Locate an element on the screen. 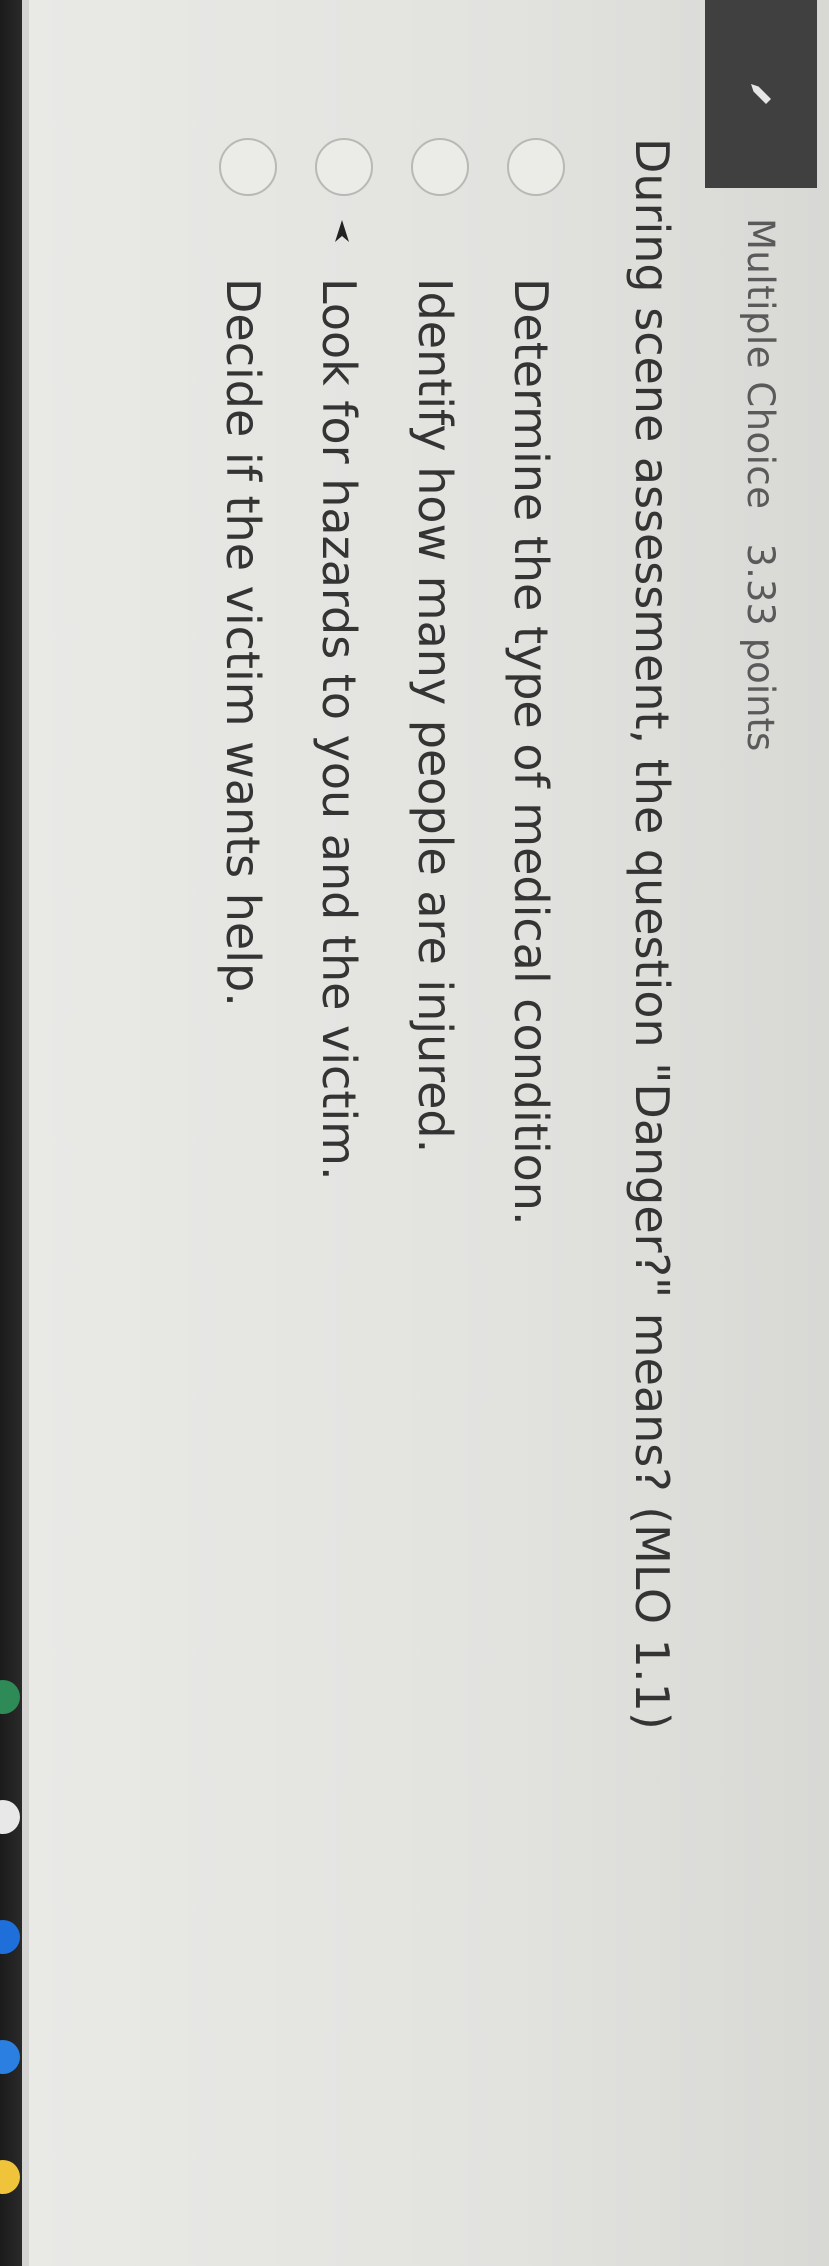  answer-option-label: Look for hazards to you and the victim. is located at coordinates (339, 729).